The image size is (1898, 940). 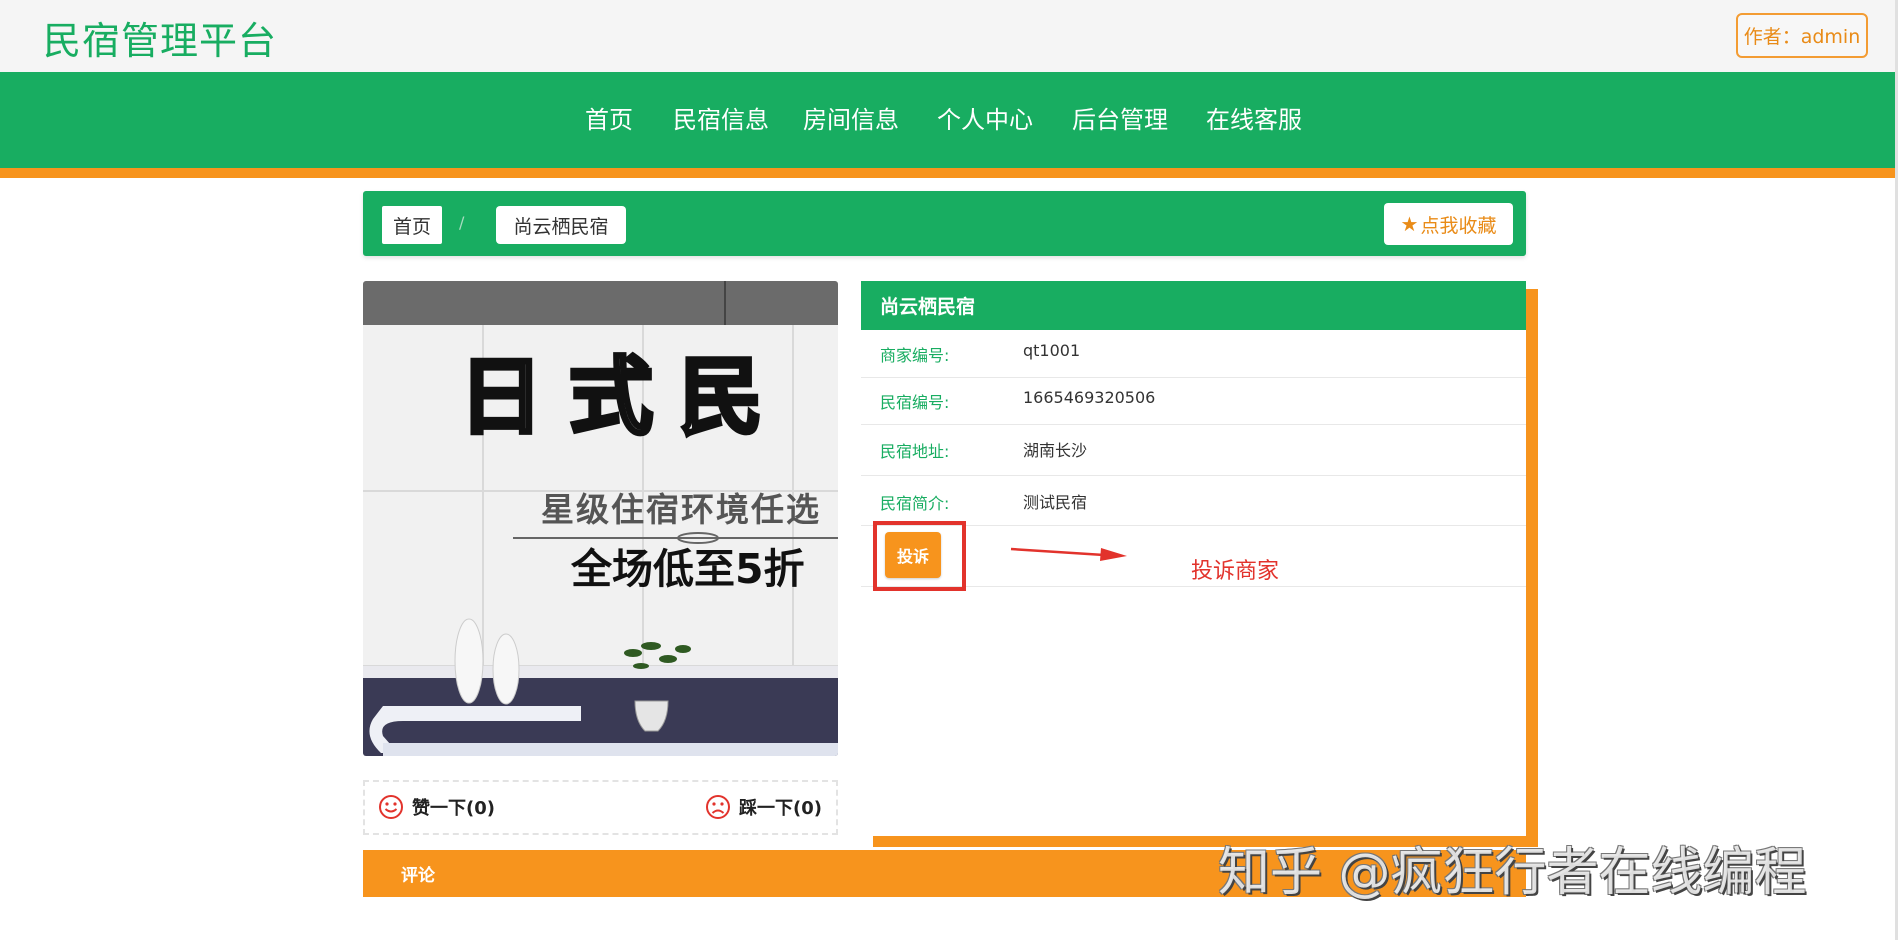 What do you see at coordinates (780, 808) in the screenshot?
I see `dislike-label: 踩一下(0)` at bounding box center [780, 808].